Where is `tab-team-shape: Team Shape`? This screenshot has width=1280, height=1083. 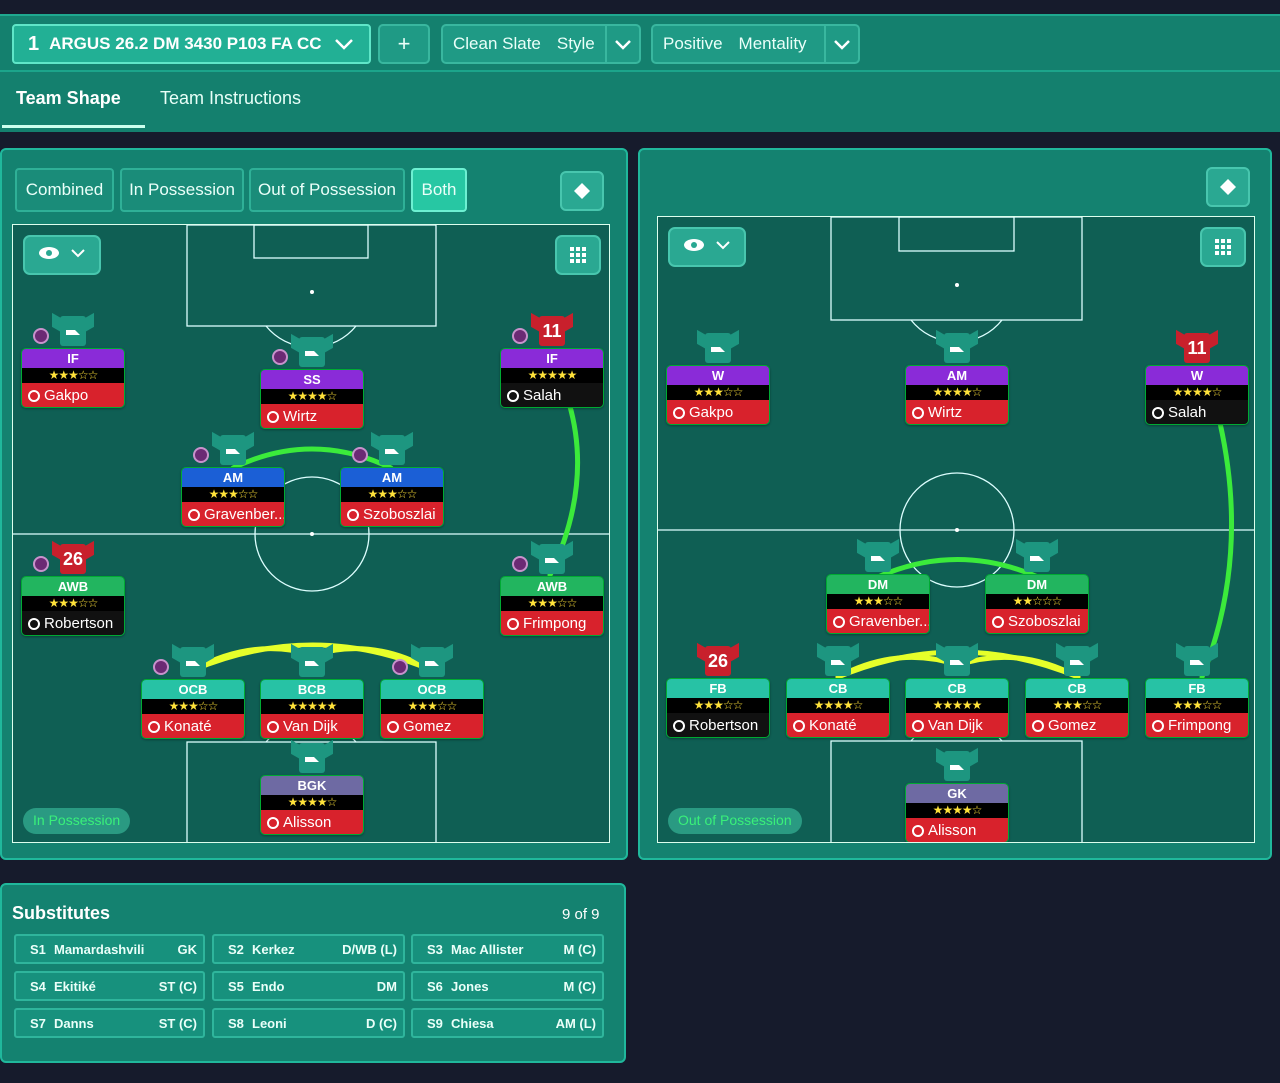
tab-team-shape: Team Shape is located at coordinates (68, 98).